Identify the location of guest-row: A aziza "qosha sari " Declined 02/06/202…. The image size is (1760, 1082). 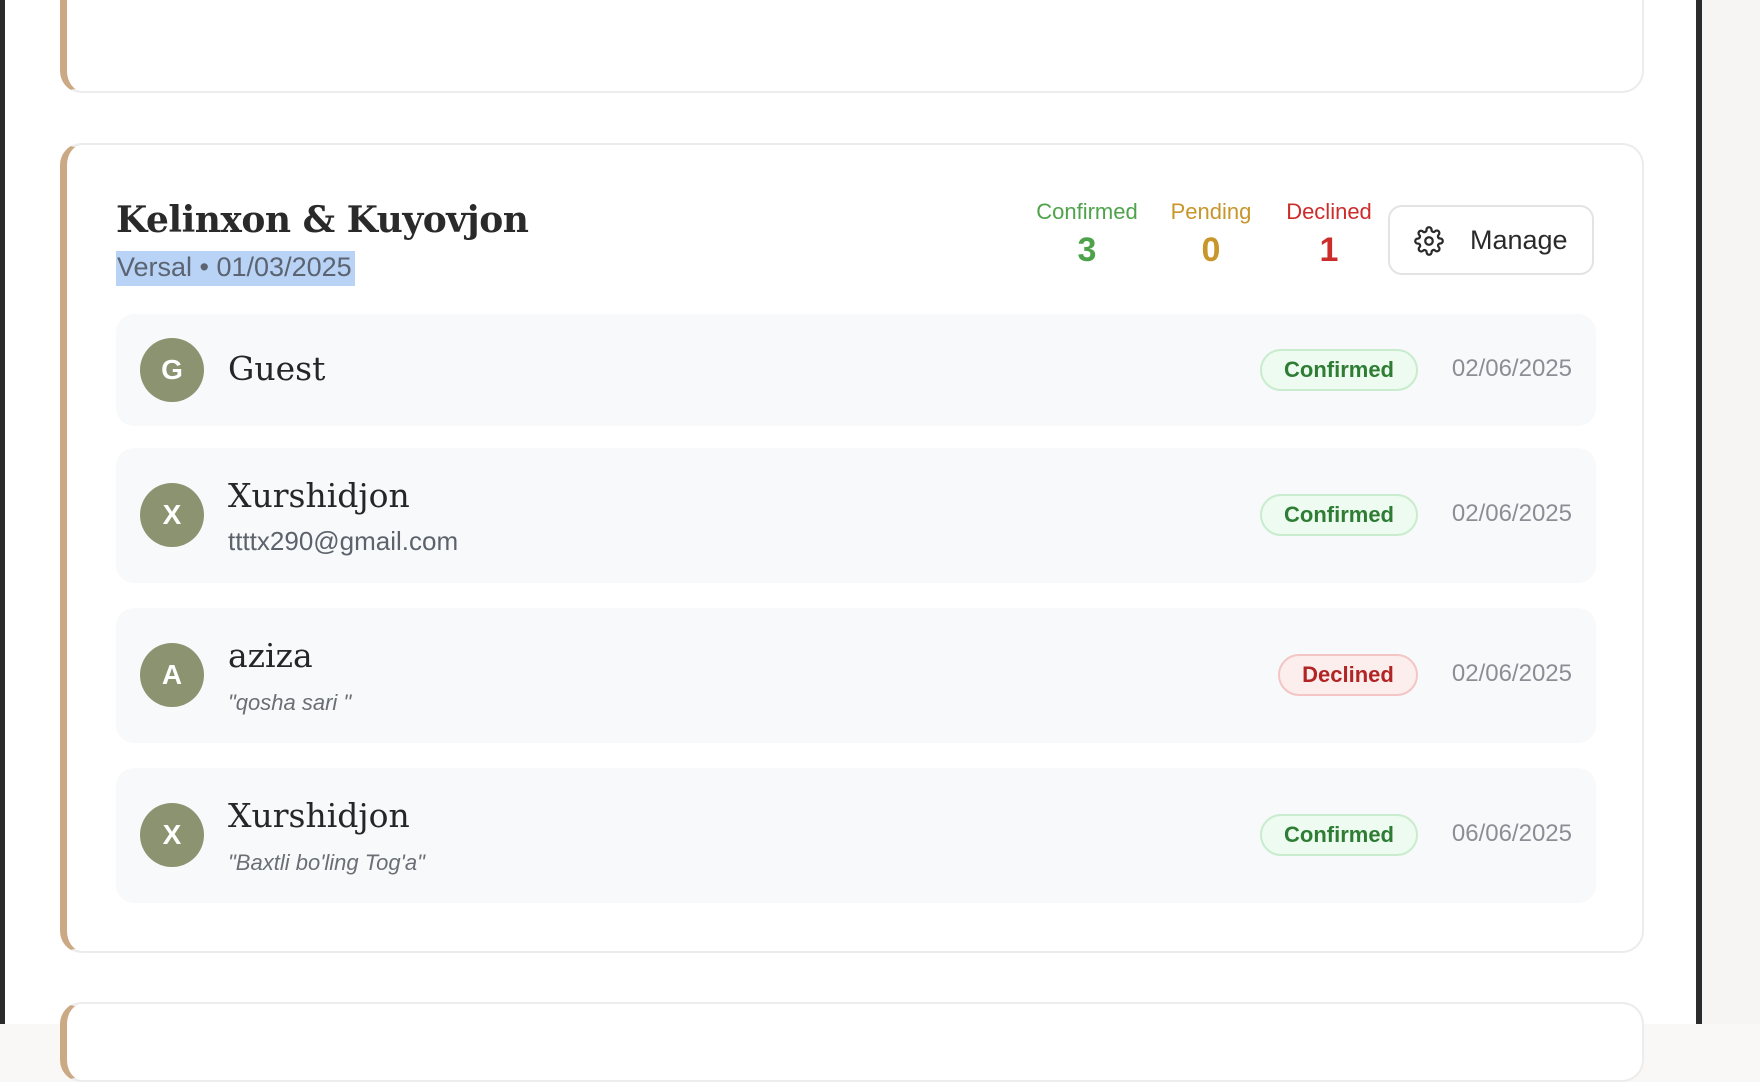
(856, 675).